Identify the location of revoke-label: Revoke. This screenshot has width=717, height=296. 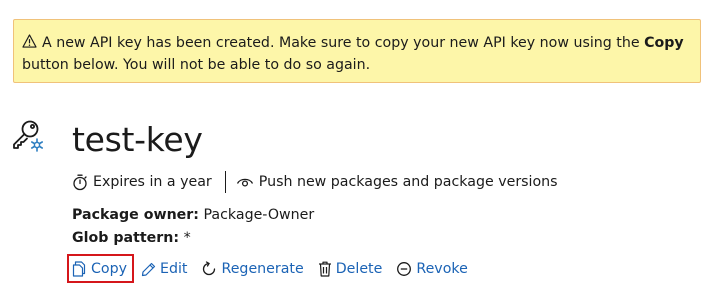
(442, 269).